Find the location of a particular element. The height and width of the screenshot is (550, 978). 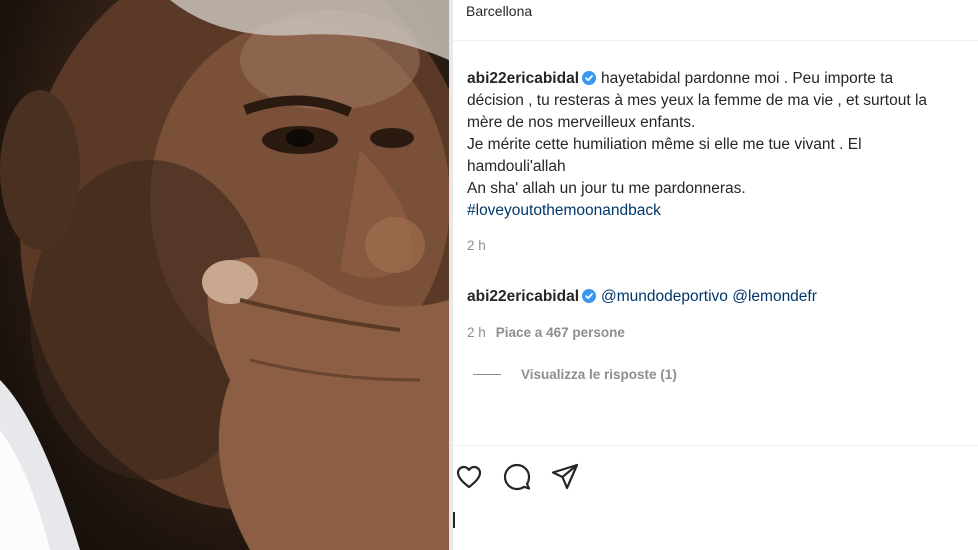

comment-likes: Piace a 467 persone is located at coordinates (560, 332).